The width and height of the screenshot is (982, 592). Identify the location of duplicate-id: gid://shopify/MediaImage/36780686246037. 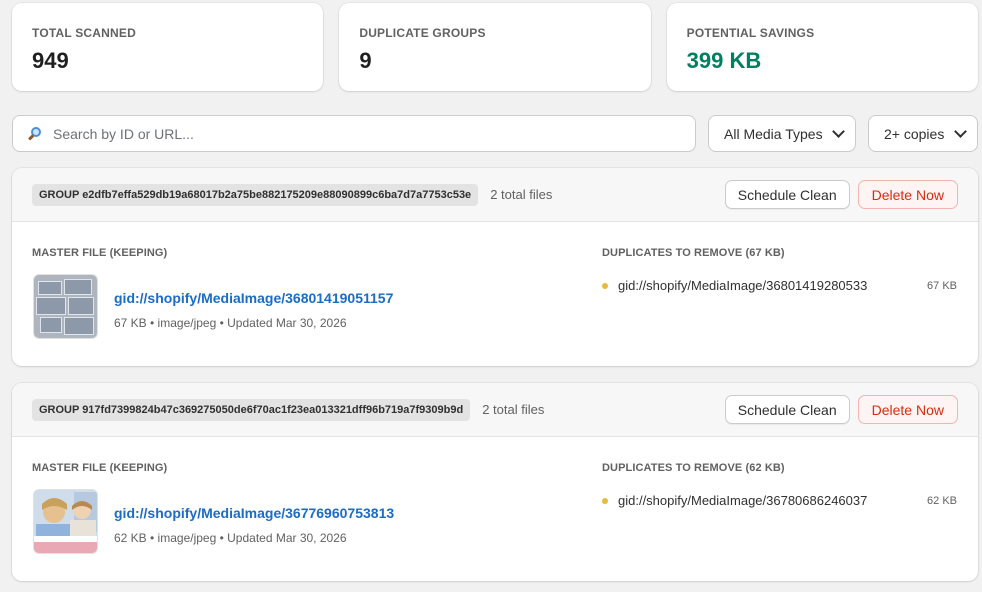
(743, 500).